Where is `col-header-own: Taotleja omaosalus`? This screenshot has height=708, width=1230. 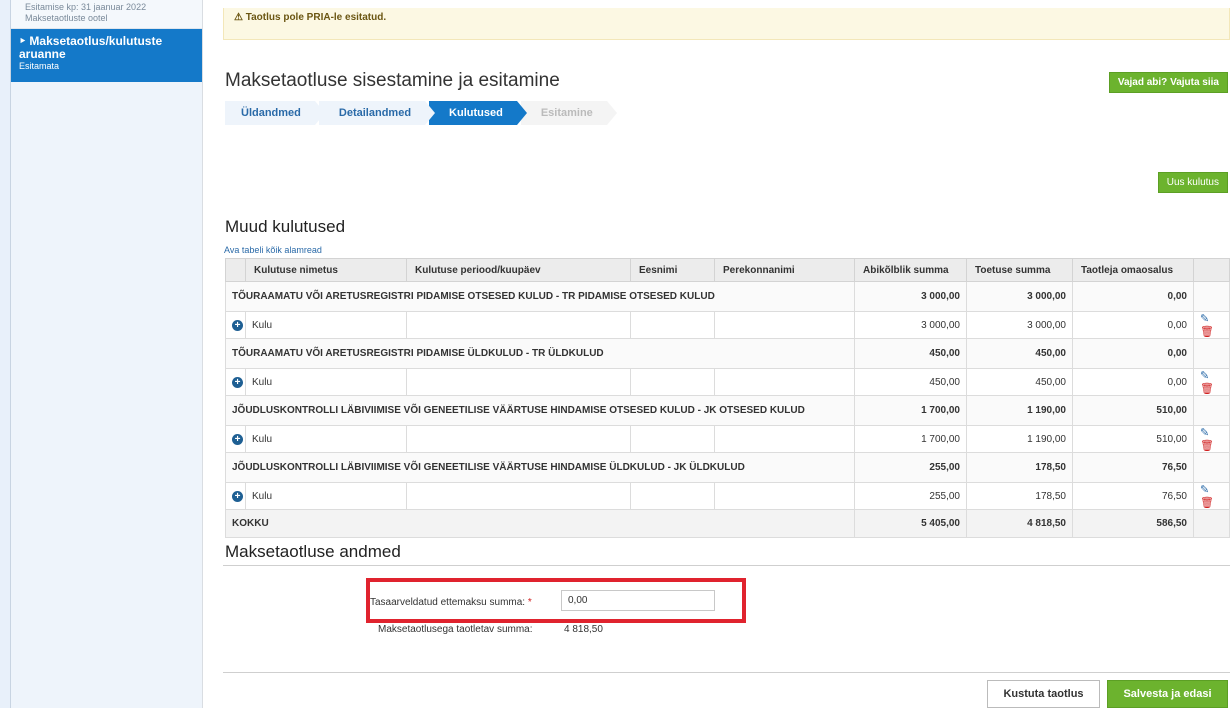
col-header-own: Taotleja omaosalus is located at coordinates (1133, 270).